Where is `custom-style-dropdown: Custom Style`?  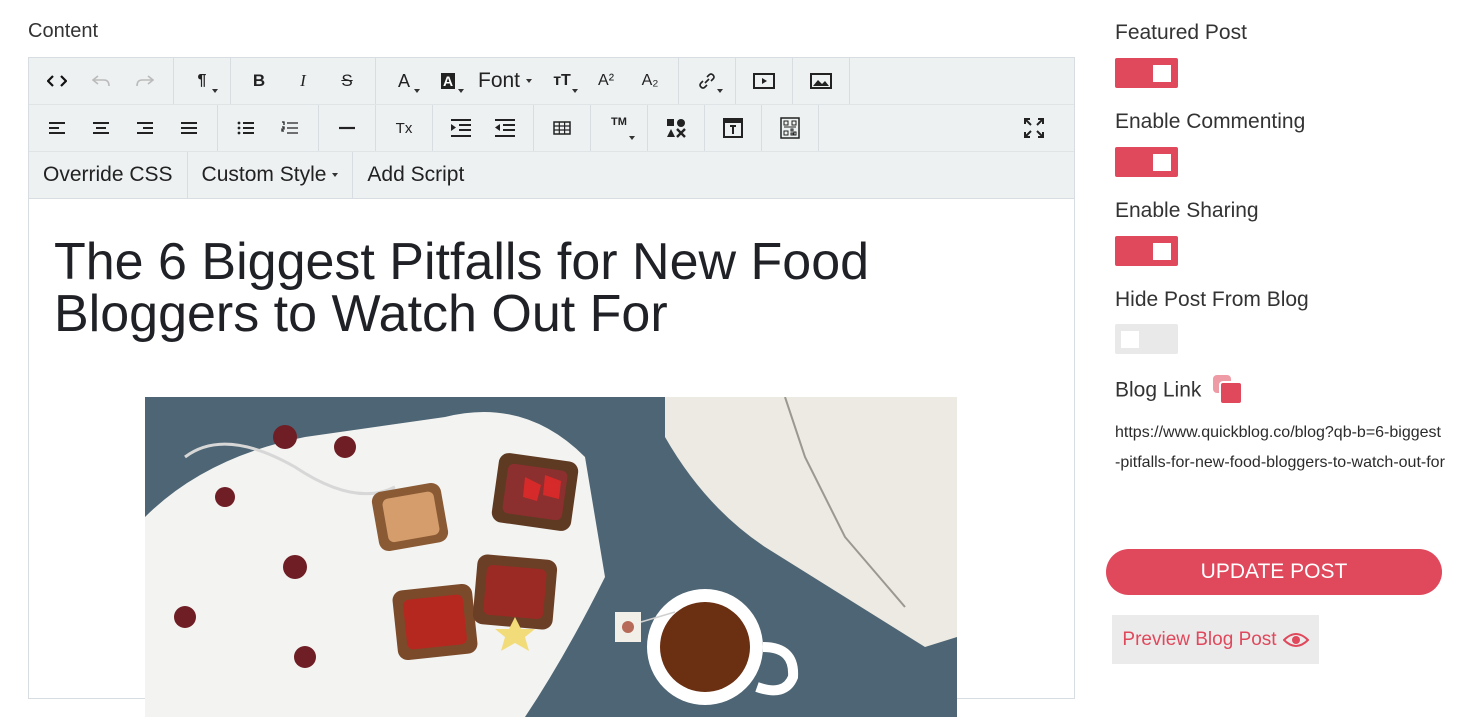 custom-style-dropdown: Custom Style is located at coordinates (271, 175).